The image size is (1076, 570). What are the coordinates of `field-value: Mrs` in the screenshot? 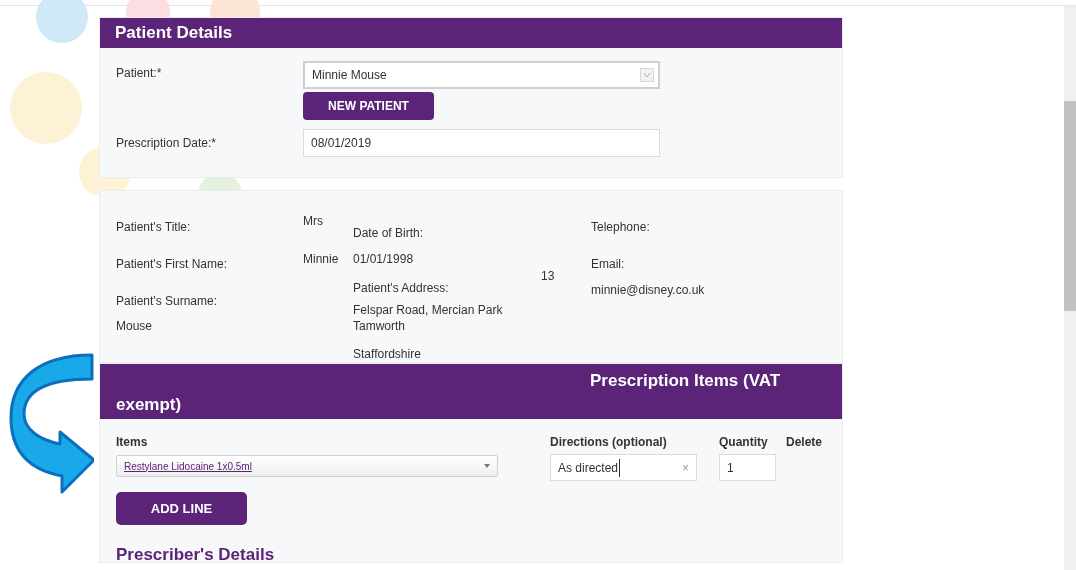 It's located at (313, 221).